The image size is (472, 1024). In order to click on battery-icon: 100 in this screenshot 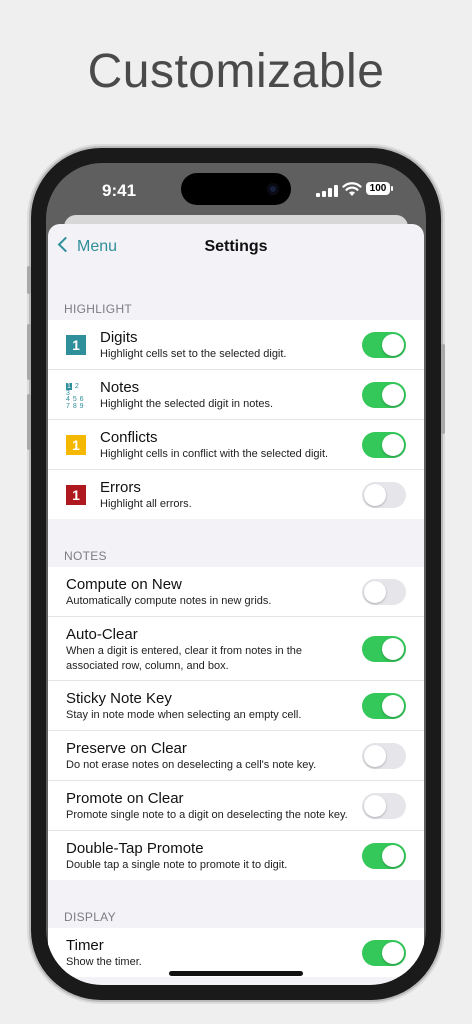, I will do `click(379, 188)`.